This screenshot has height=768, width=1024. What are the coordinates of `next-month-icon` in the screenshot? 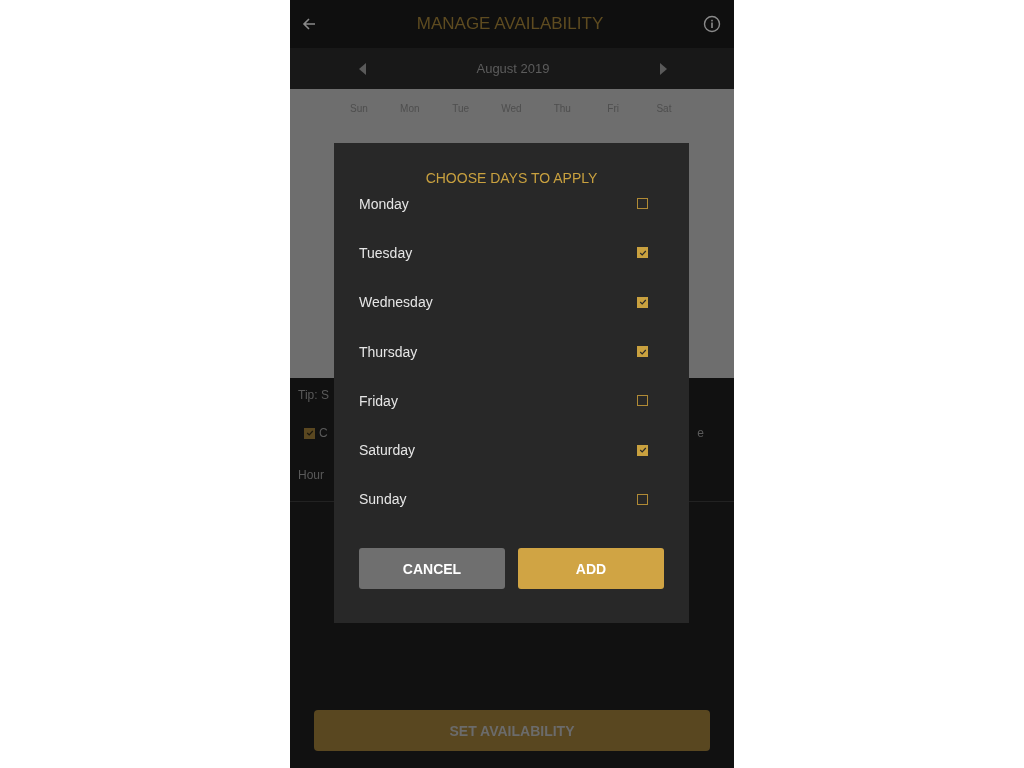 It's located at (663, 68).